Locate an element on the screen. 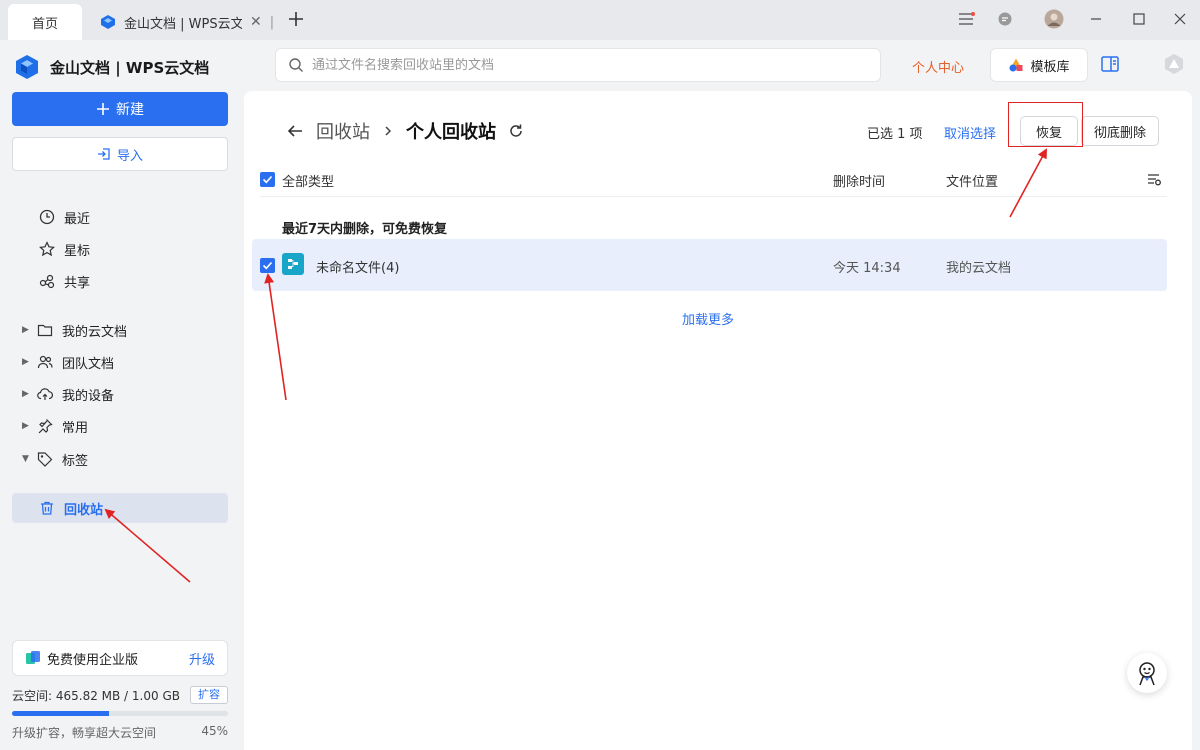 Image resolution: width=1200 pixels, height=750 pixels. sidebar-item-tags: ▼ 标签 is located at coordinates (120, 459).